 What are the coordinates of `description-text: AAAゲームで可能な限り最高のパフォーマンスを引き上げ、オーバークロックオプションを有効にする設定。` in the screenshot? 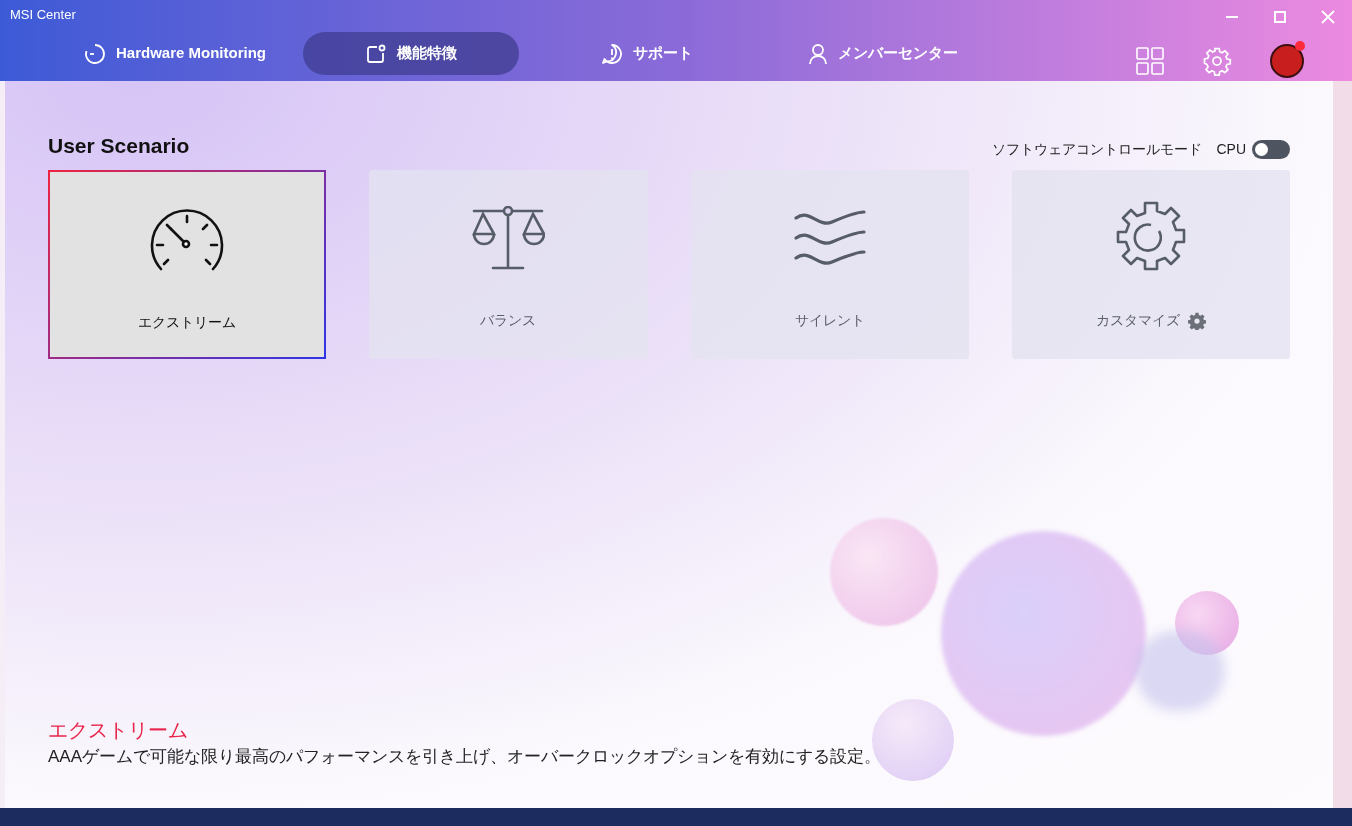 It's located at (465, 757).